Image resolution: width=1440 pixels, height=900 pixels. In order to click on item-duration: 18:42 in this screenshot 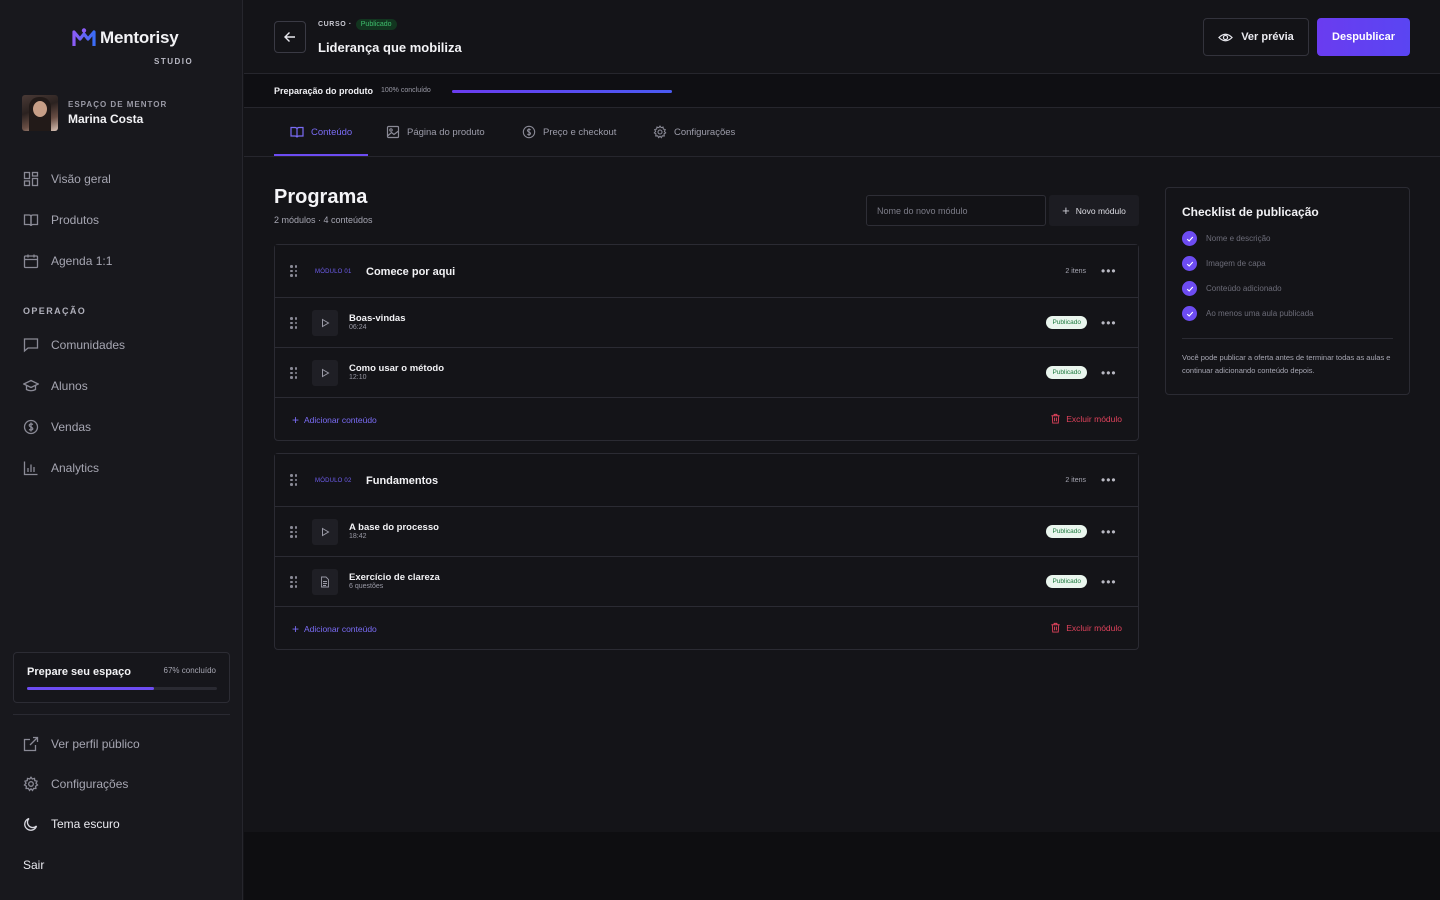, I will do `click(358, 536)`.